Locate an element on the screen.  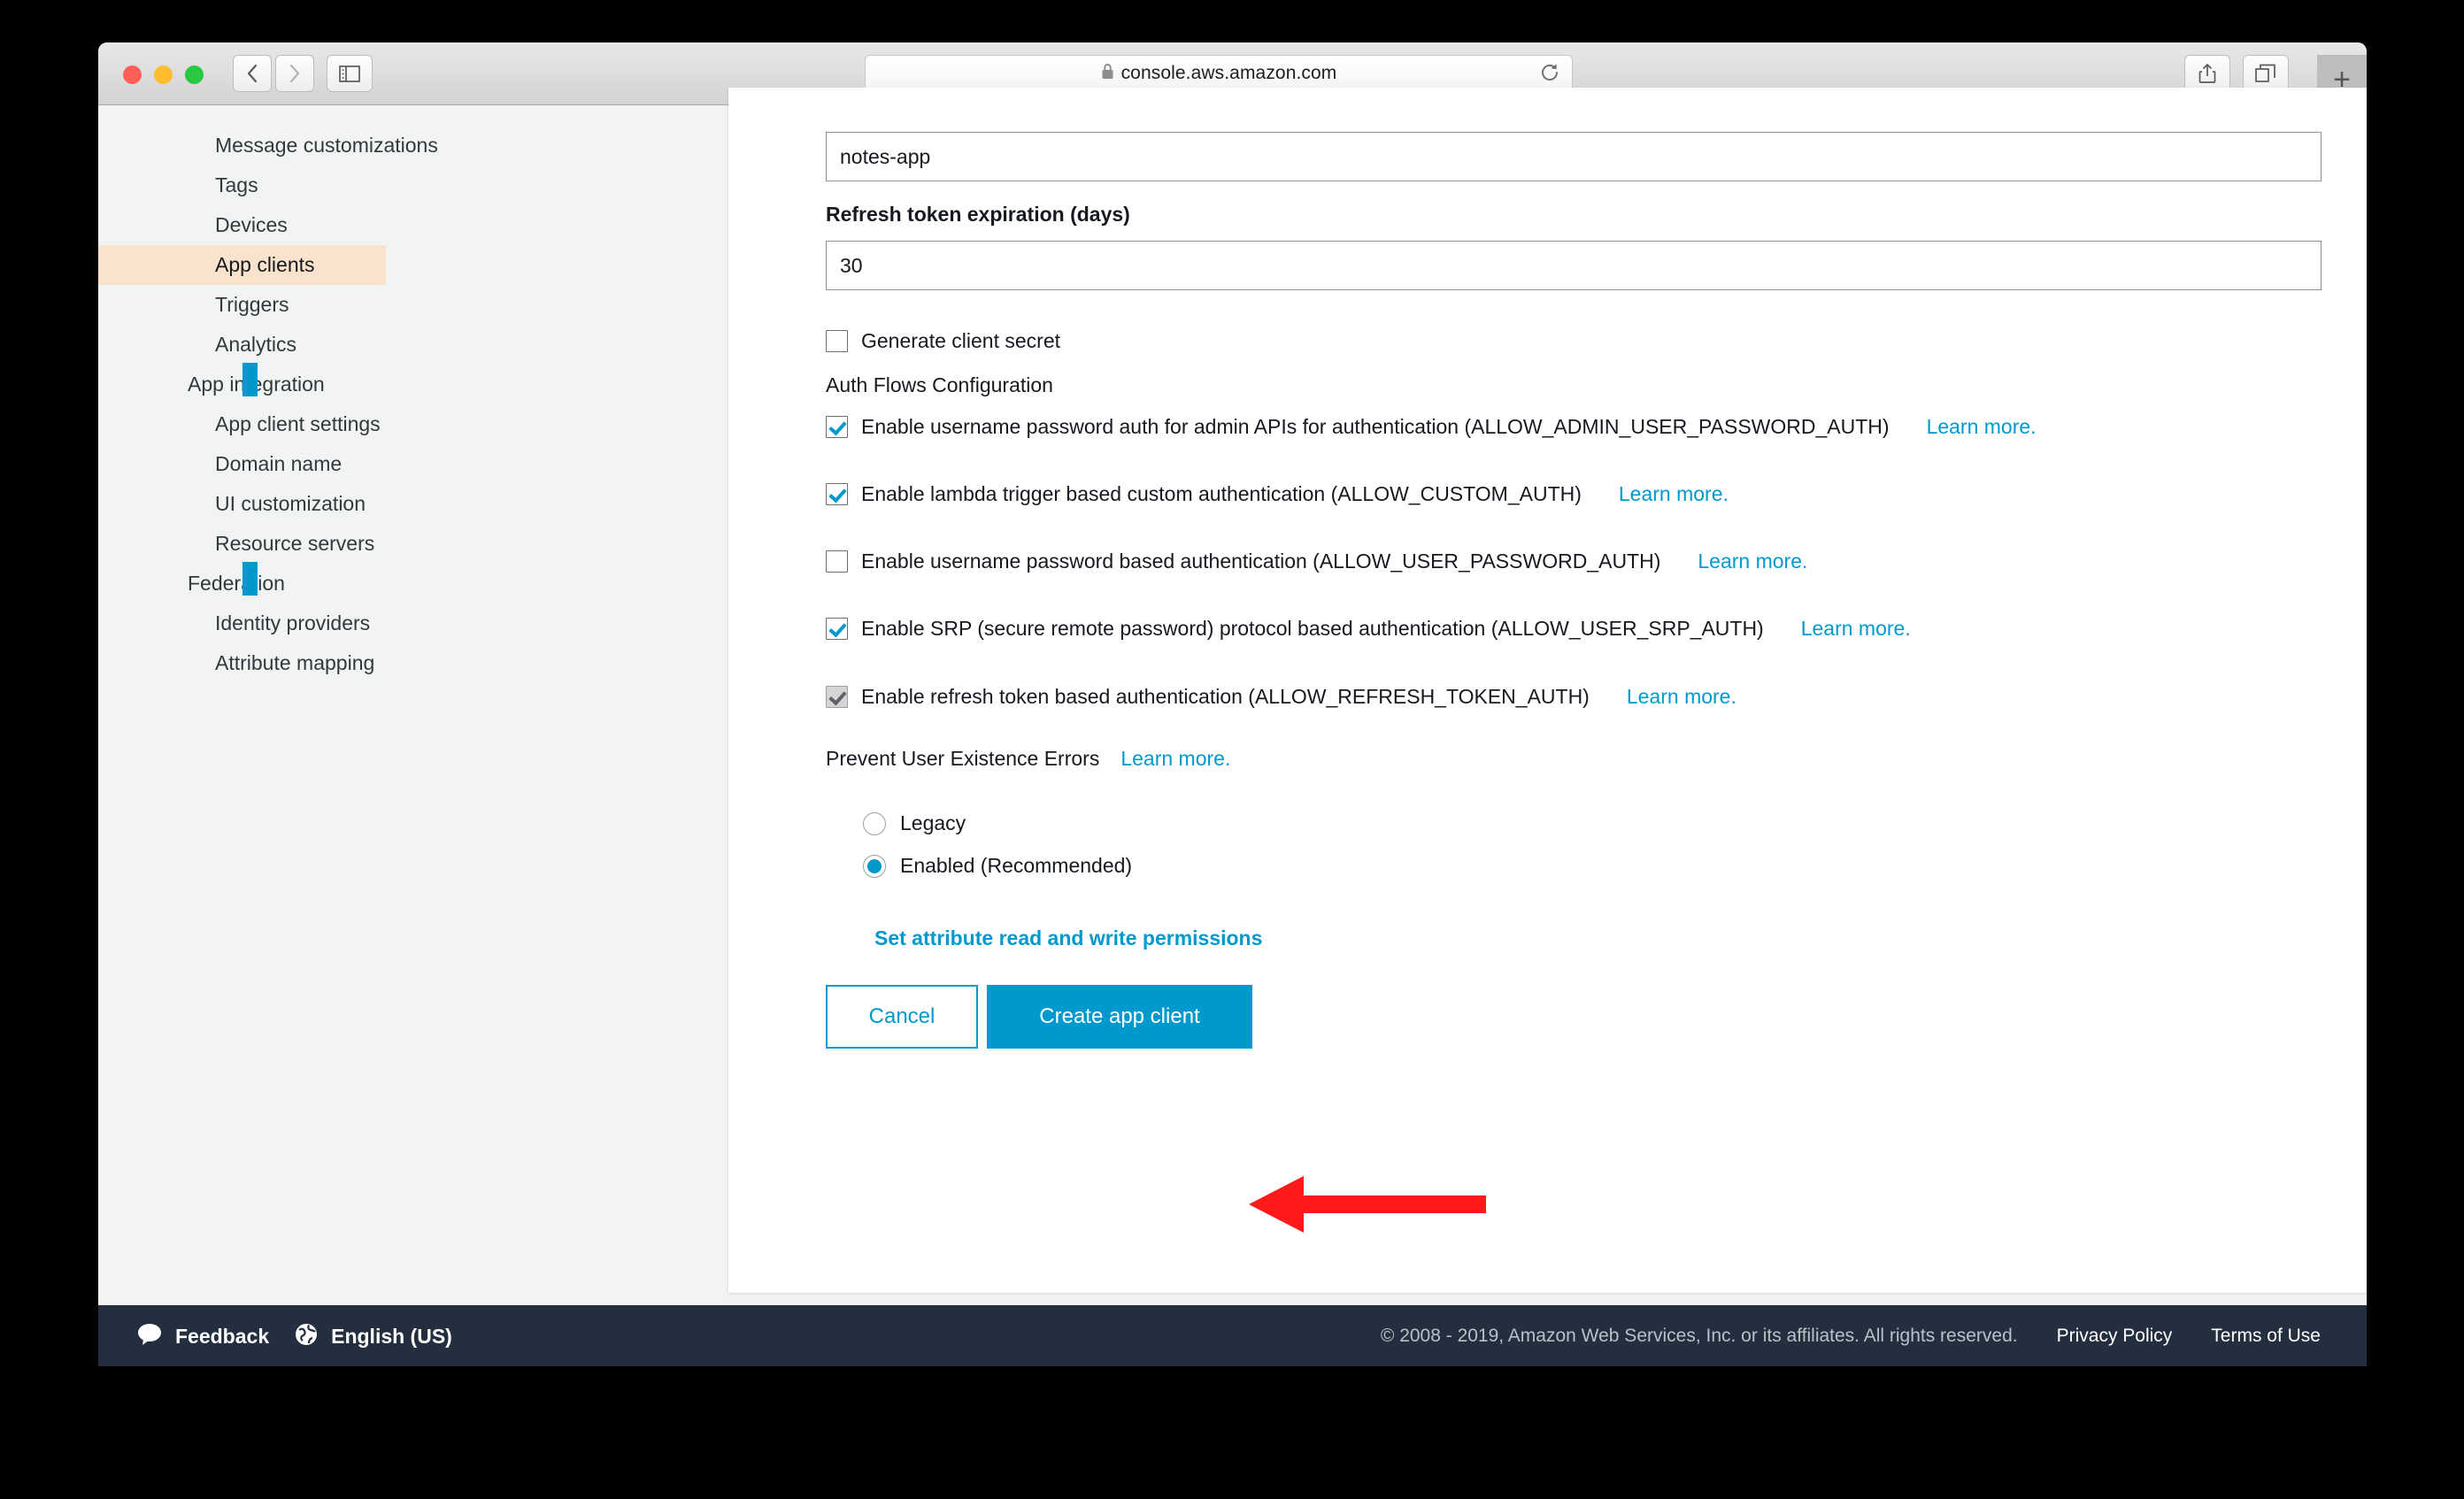
legacy-radio is located at coordinates (874, 823).